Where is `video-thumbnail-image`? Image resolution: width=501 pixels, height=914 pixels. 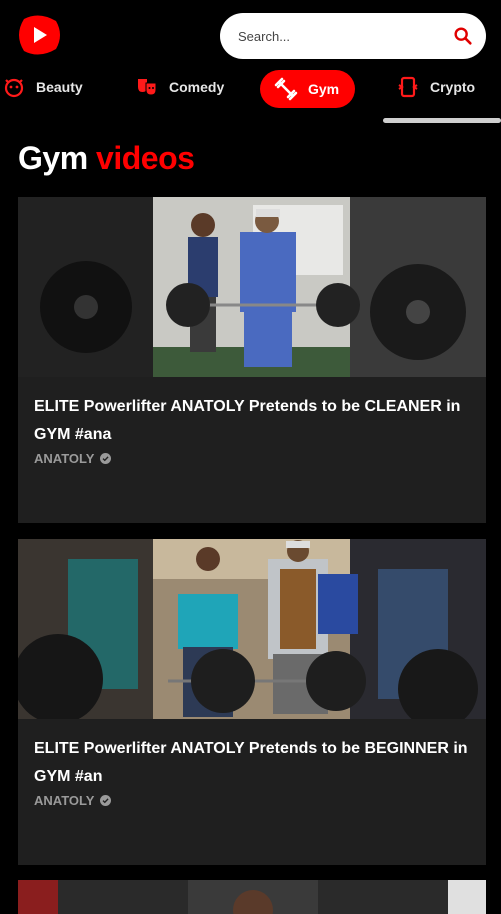 video-thumbnail-image is located at coordinates (252, 897).